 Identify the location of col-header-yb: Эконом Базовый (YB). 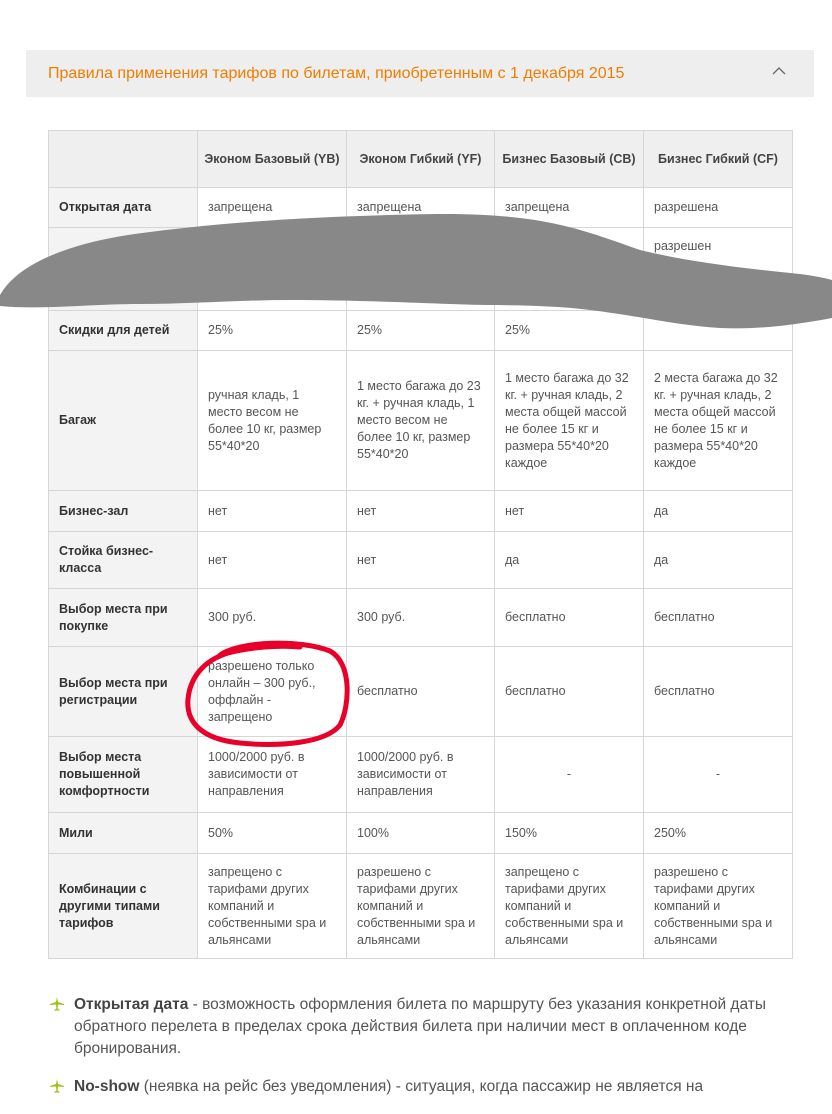
(272, 159).